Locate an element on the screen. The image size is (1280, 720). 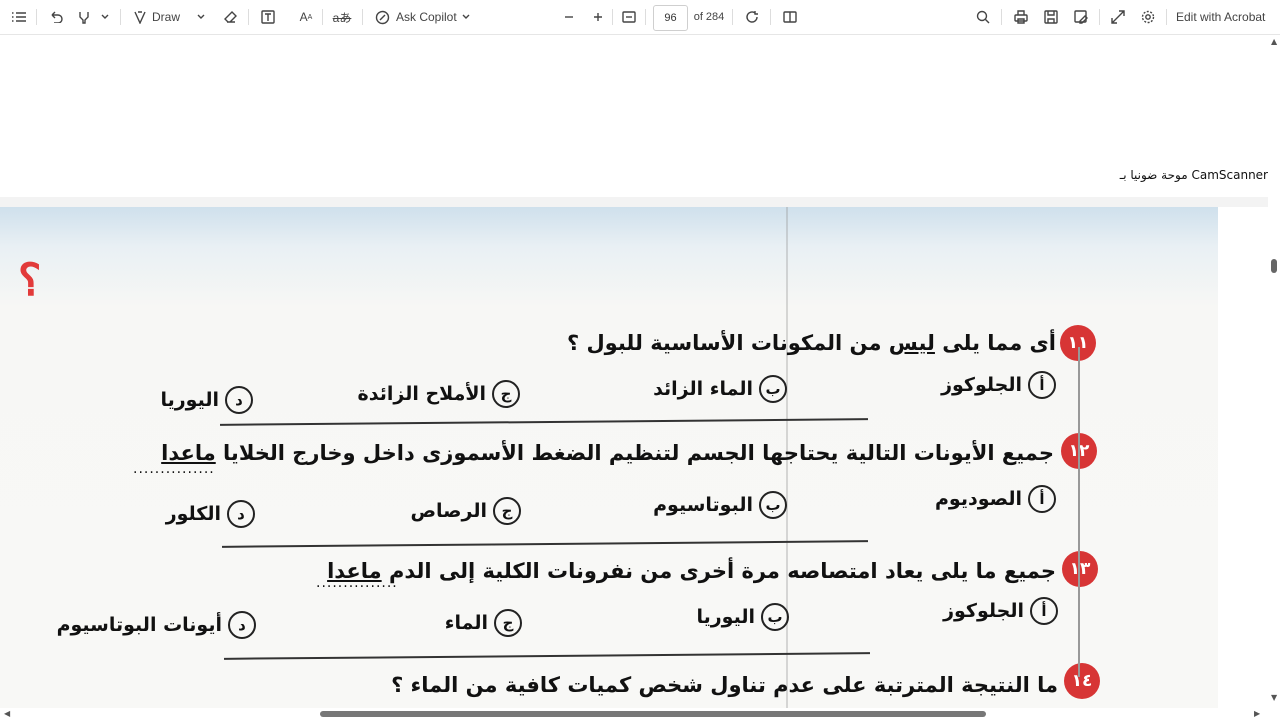
vertical-scroll-thumb is located at coordinates (1274, 266).